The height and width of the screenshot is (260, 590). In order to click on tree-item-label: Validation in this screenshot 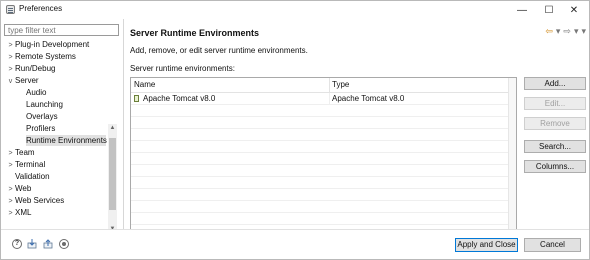, I will do `click(32, 176)`.